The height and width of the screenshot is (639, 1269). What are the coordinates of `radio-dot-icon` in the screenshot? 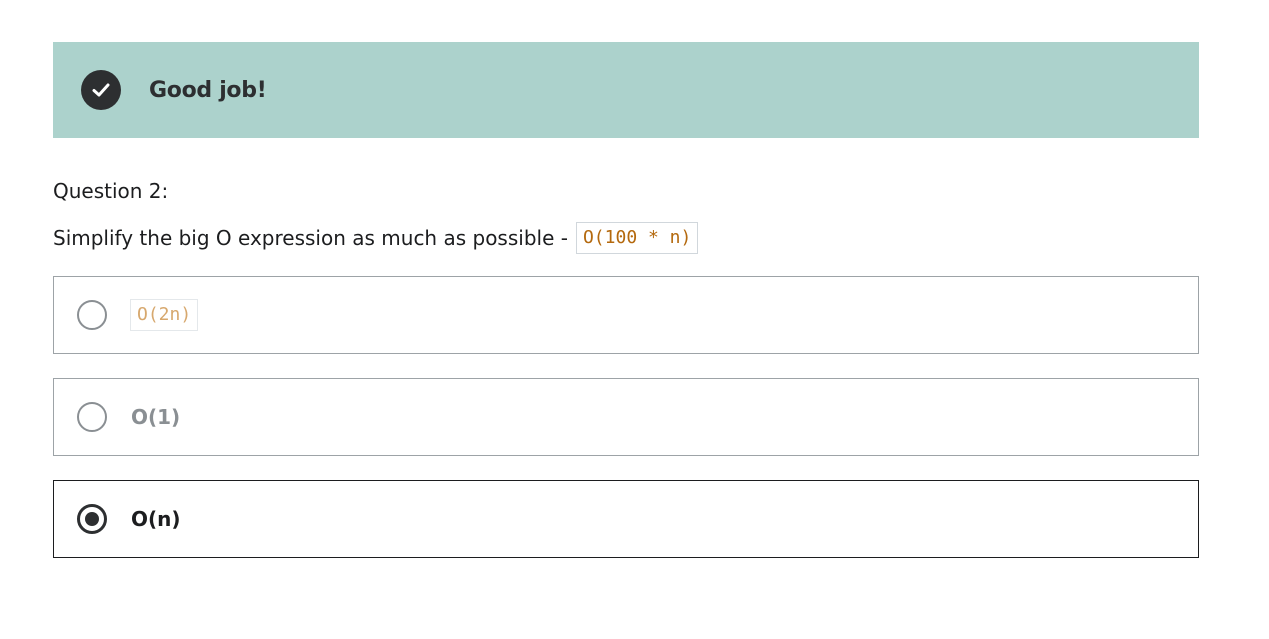 It's located at (92, 519).